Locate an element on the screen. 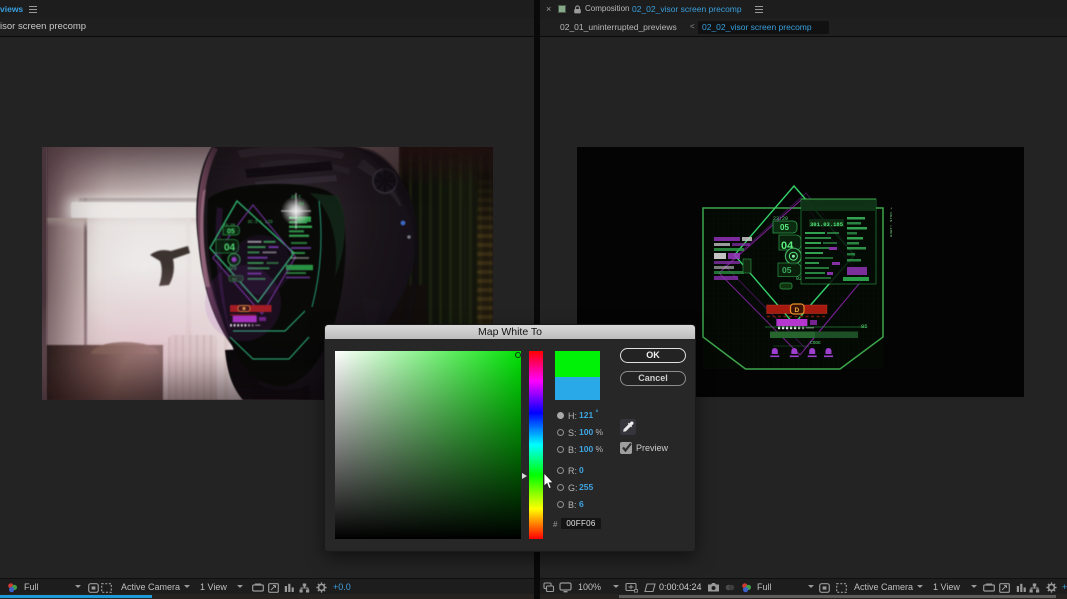 This screenshot has height=599, width=1067. svg-text: + OBIK TIMER is located at coordinates (890, 222).